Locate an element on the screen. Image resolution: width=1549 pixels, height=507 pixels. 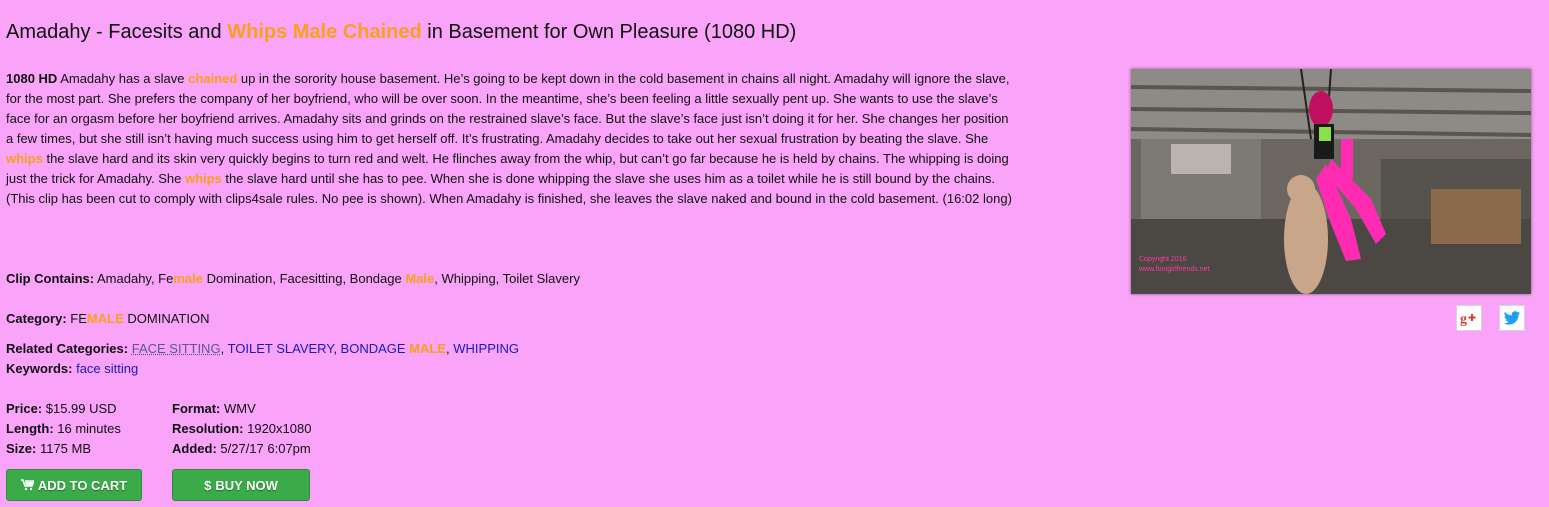
description-text: Amadahy has a slave is located at coordinates (123, 78).